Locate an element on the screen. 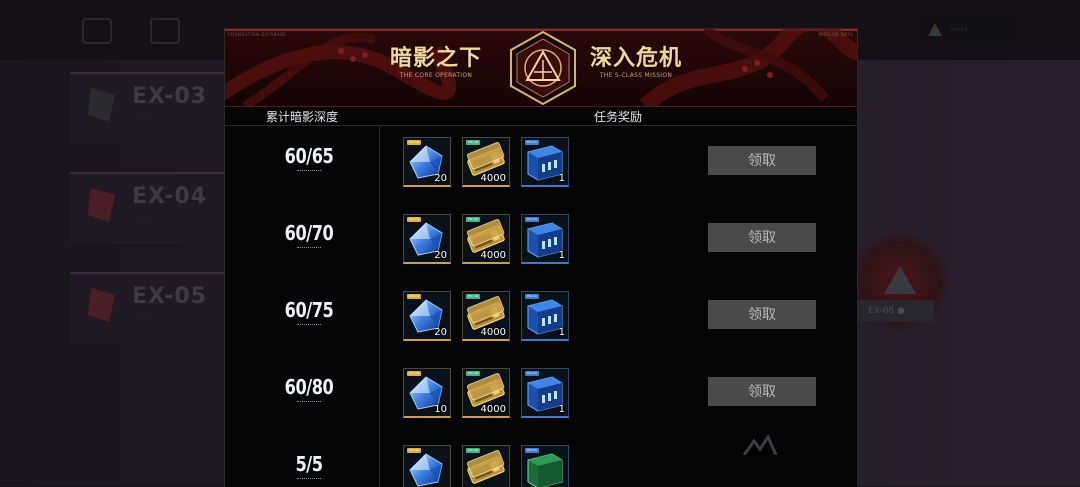 This screenshot has width=1080, height=487. banner-title-right: 深入危机 THE S-CLASS MISSION is located at coordinates (636, 62).